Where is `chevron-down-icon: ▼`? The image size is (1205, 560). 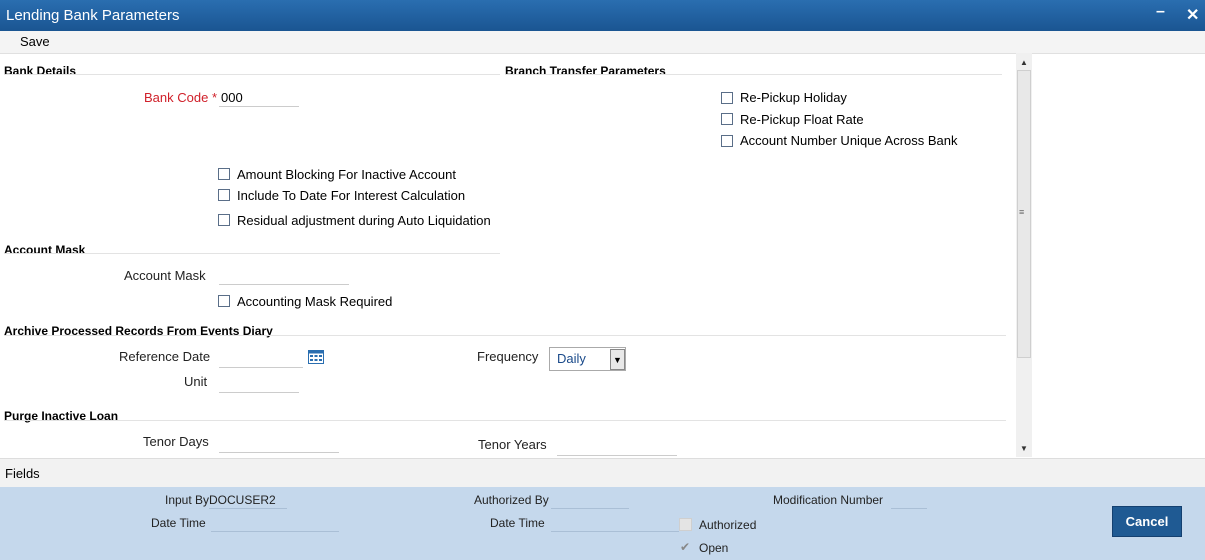 chevron-down-icon: ▼ is located at coordinates (617, 359).